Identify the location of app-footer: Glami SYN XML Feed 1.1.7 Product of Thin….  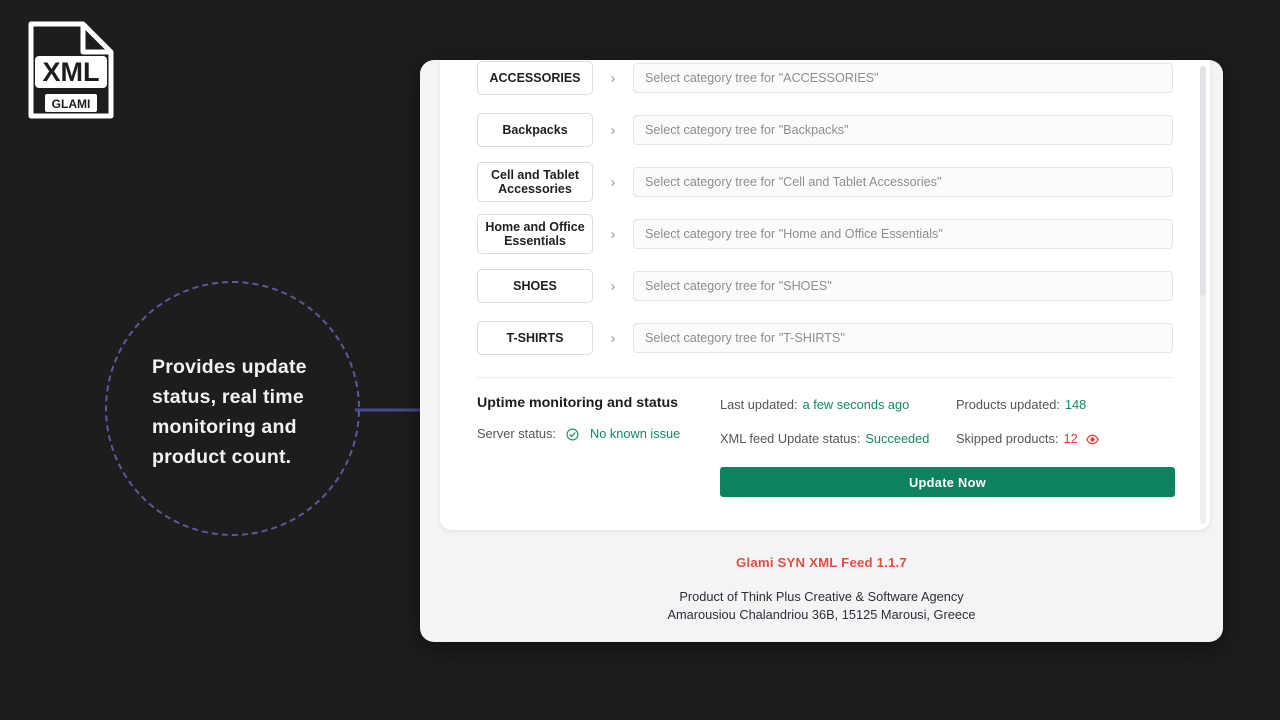
(821, 589).